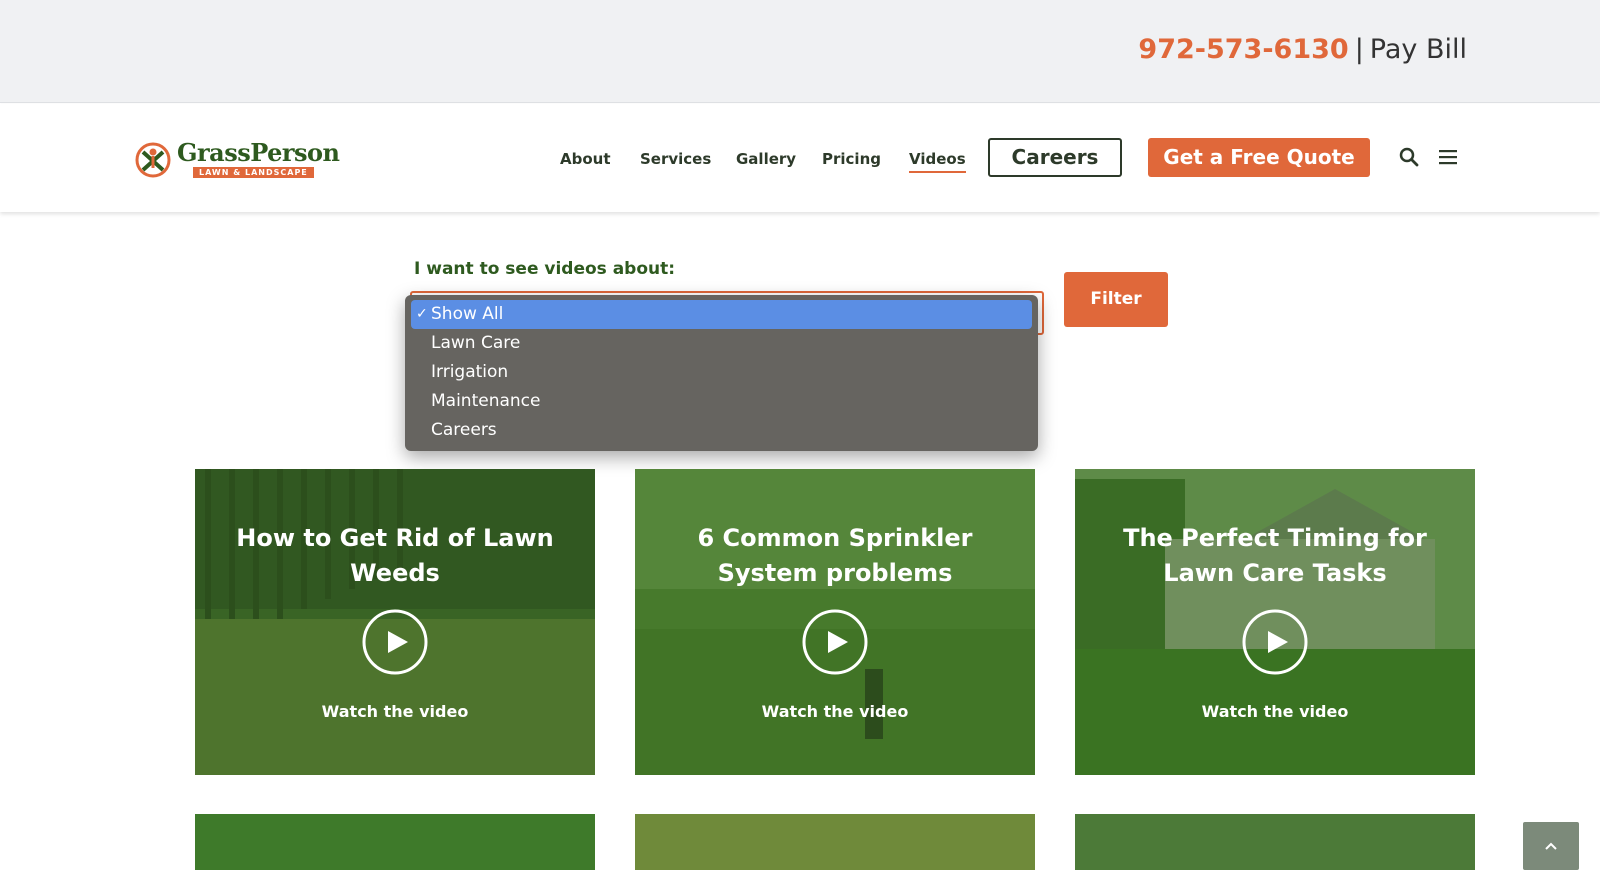 This screenshot has height=874, width=1600. What do you see at coordinates (937, 161) in the screenshot?
I see `nav-videos: Videos` at bounding box center [937, 161].